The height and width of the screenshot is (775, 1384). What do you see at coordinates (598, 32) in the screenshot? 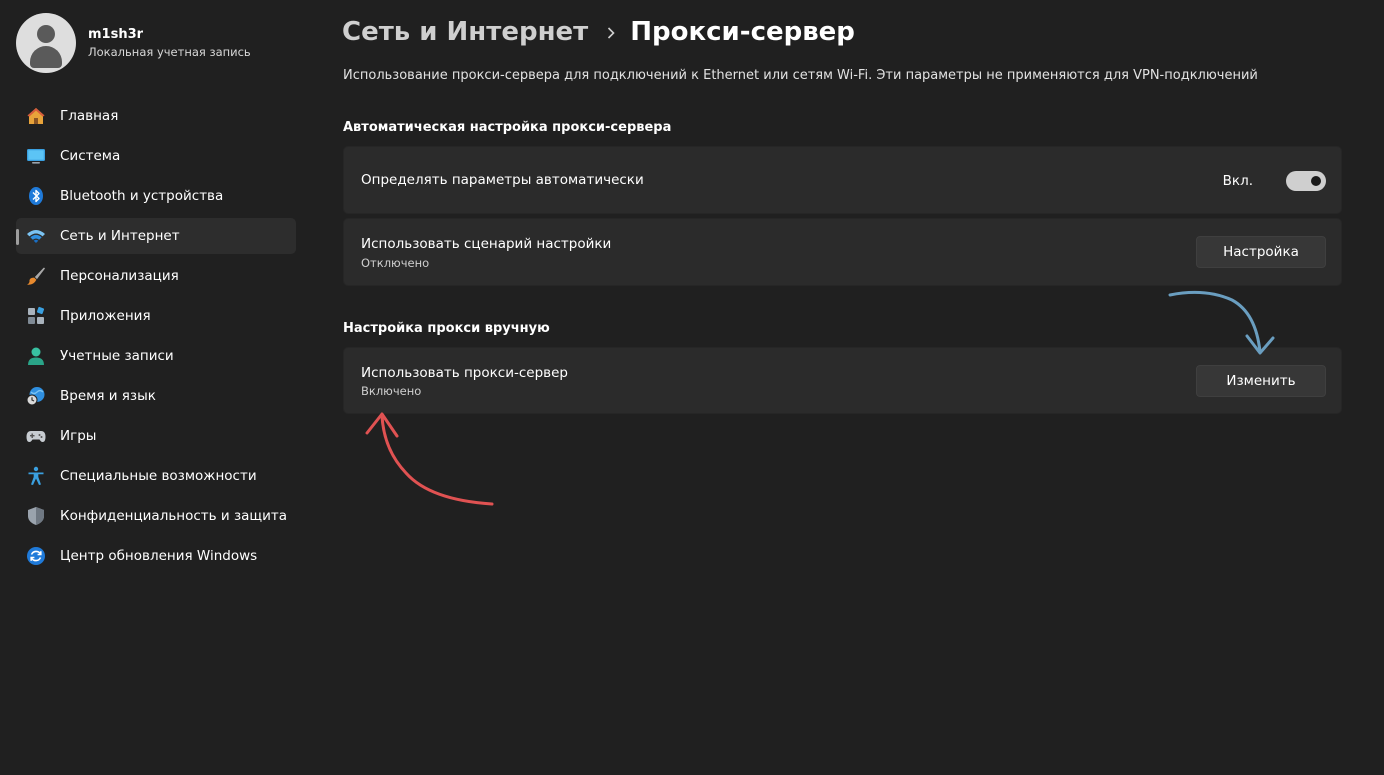
I see `breadcrumb: Сеть и Интернет Прокси-сервер` at bounding box center [598, 32].